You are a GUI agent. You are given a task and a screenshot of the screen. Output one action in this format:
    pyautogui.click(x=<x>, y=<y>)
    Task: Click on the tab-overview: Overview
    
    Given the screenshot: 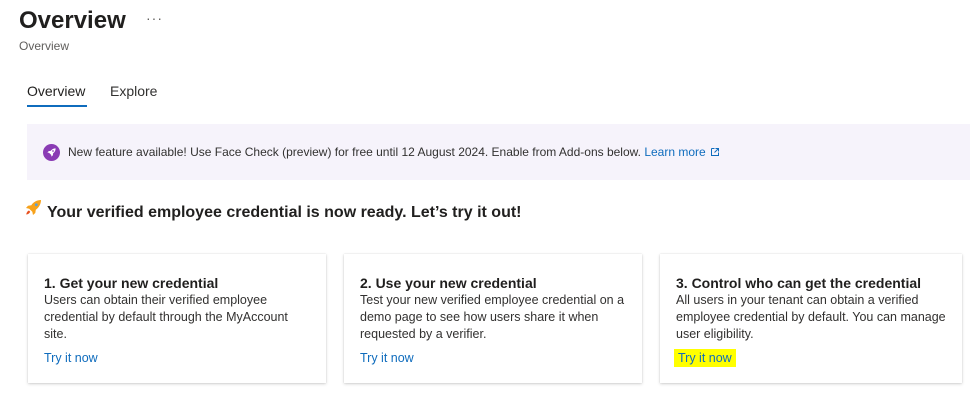 What is the action you would take?
    pyautogui.click(x=56, y=91)
    